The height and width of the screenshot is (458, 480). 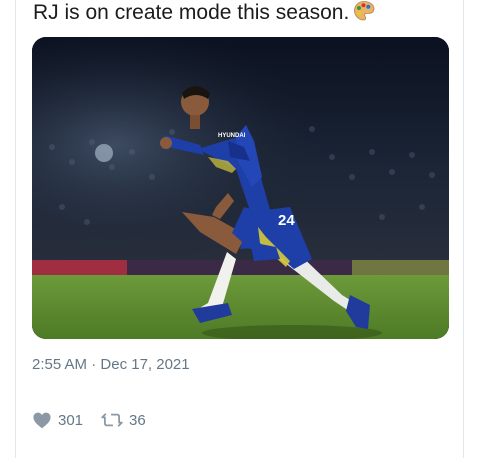 What do you see at coordinates (364, 11) in the screenshot?
I see `artist-palette-icon` at bounding box center [364, 11].